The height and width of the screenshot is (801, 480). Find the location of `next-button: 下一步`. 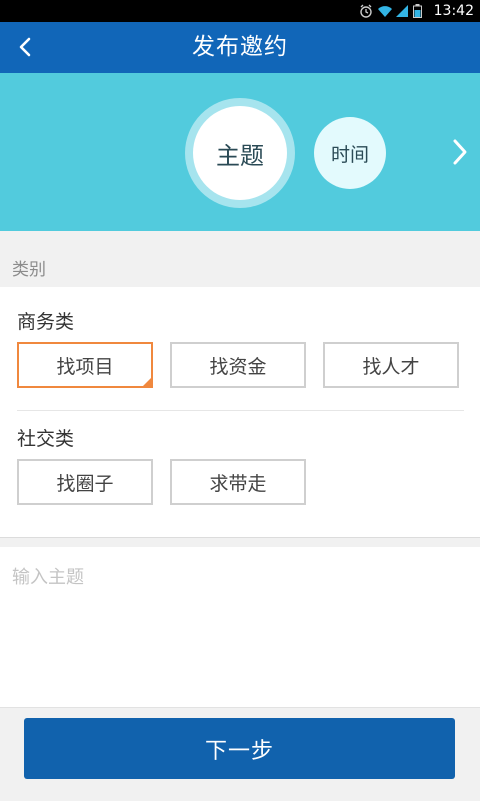

next-button: 下一步 is located at coordinates (239, 748).